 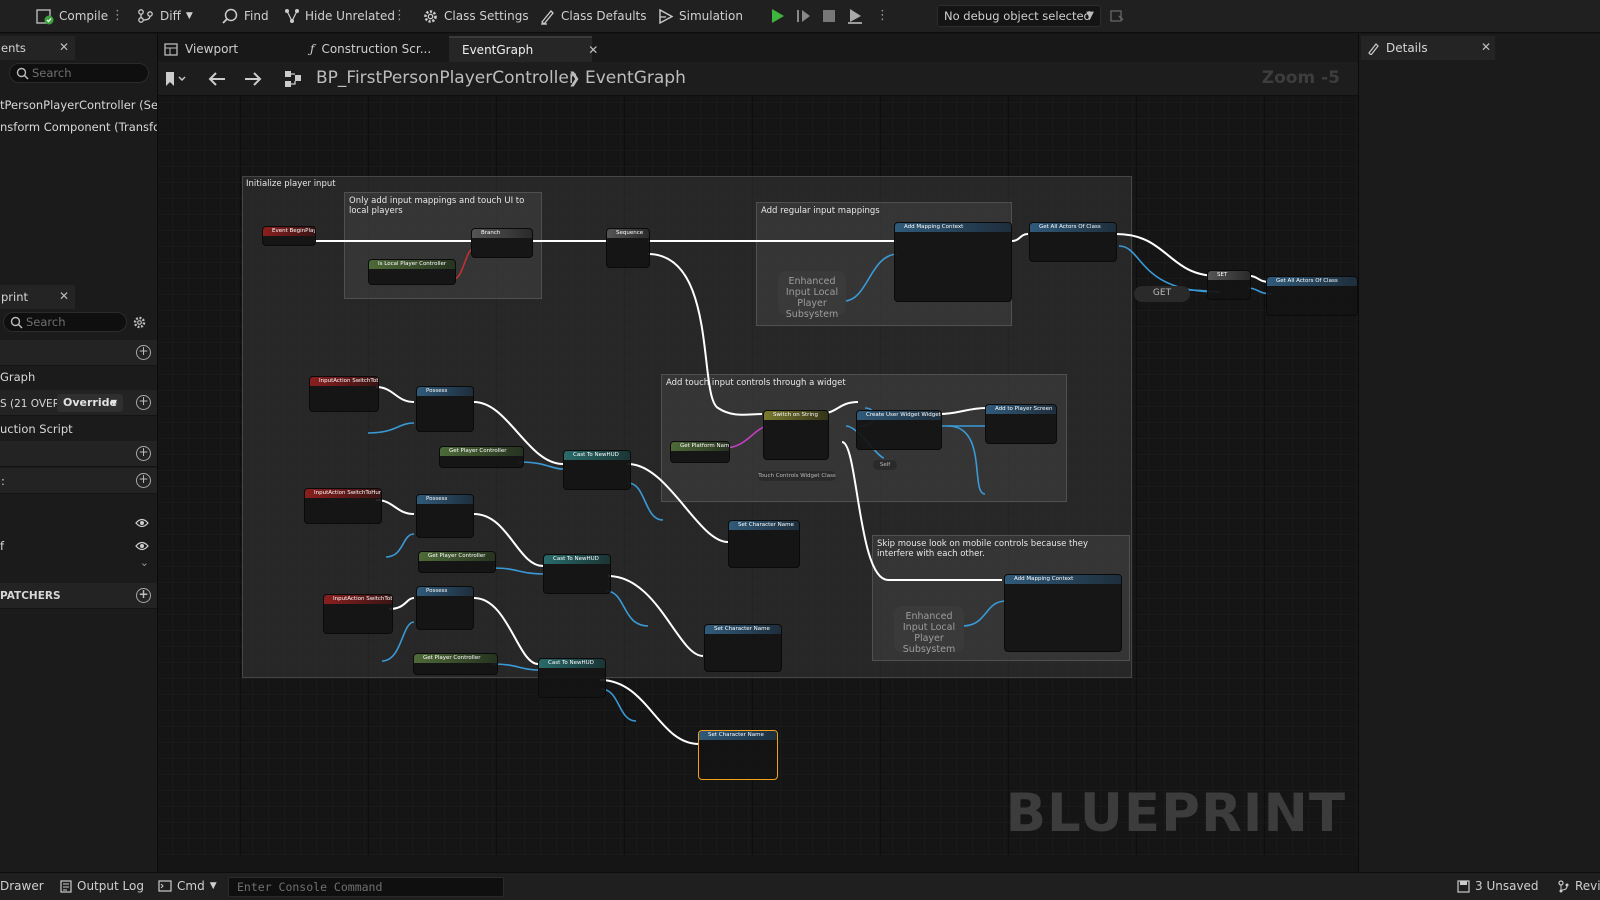 I want to click on node-self: Self, so click(x=885, y=465).